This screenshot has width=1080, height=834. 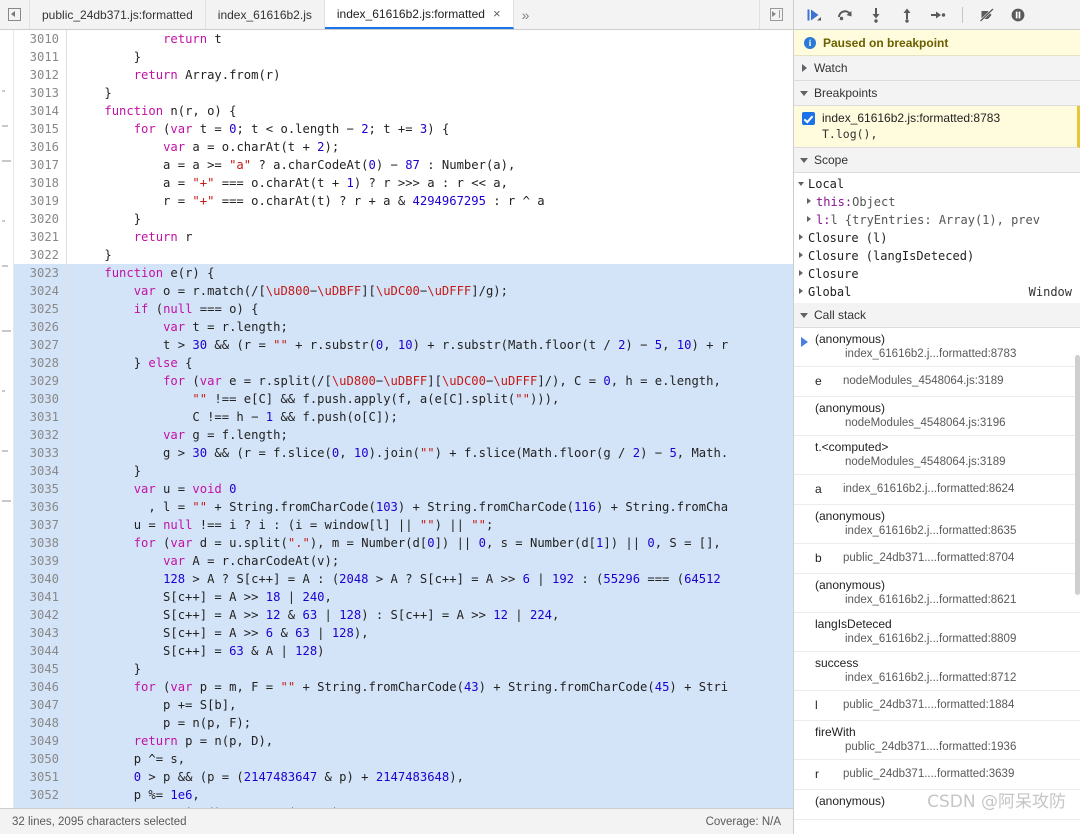 I want to click on line-content: return Array.from(r), so click(x=430, y=75).